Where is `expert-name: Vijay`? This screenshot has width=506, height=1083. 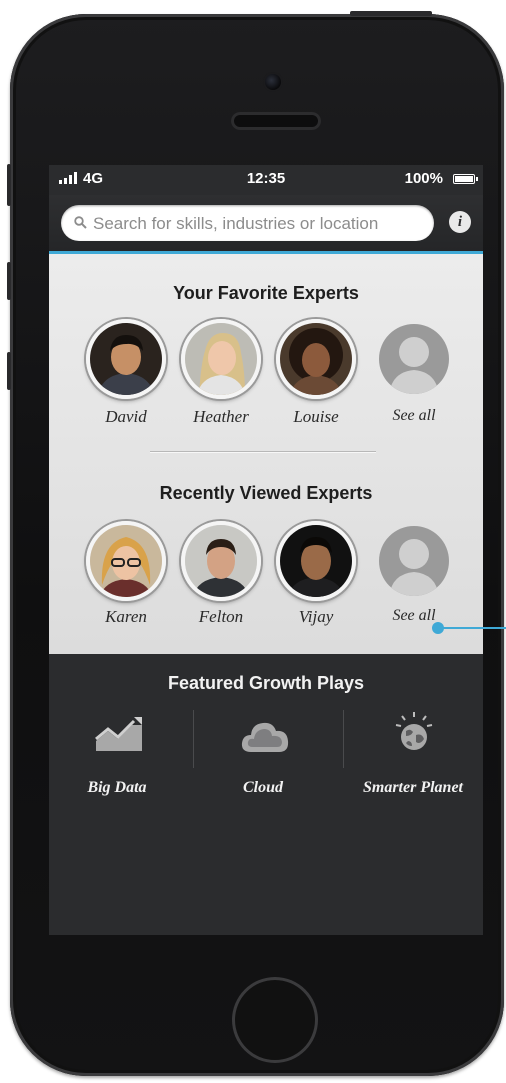
expert-name: Vijay is located at coordinates (316, 617).